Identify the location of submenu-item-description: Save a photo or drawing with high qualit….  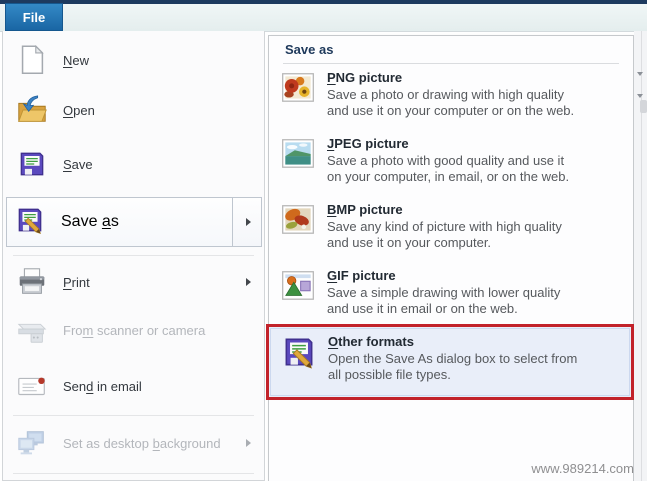
(451, 102).